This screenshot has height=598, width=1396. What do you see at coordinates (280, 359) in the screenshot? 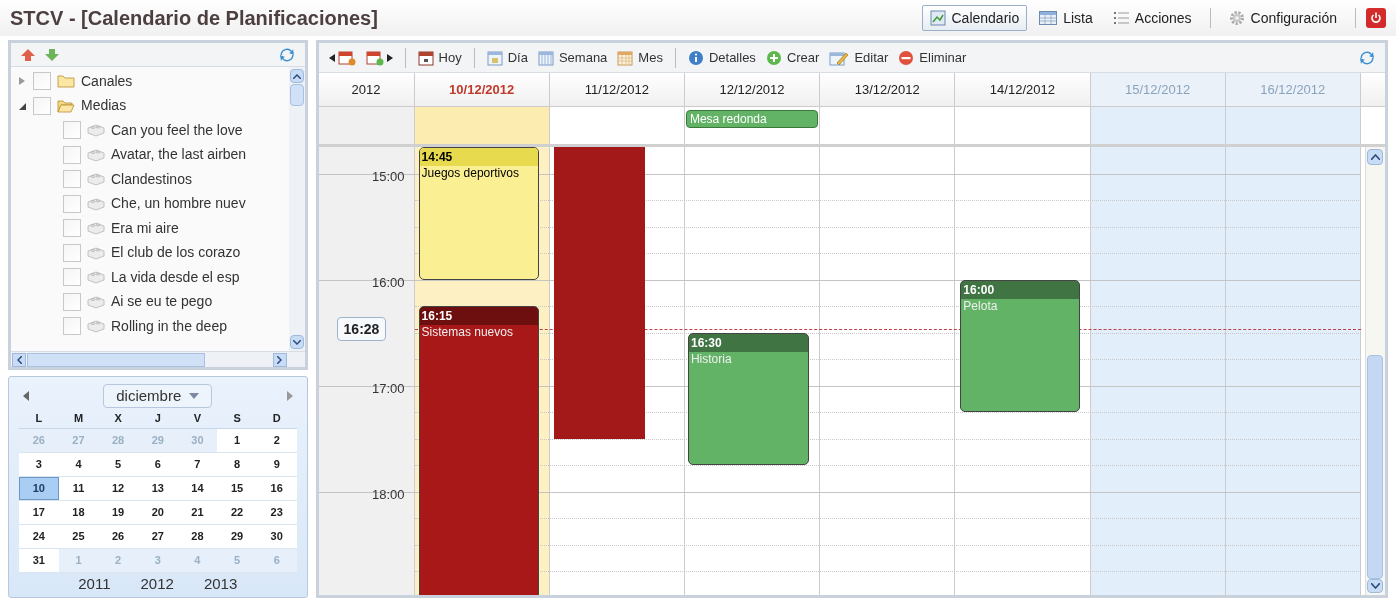
I see `scroll-right-icon` at bounding box center [280, 359].